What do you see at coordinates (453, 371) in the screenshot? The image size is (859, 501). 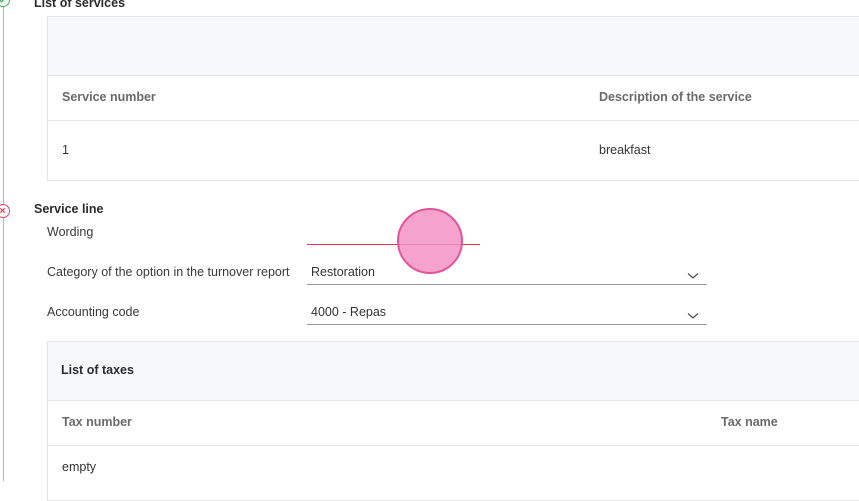 I see `taxes-table-header: List of taxes` at bounding box center [453, 371].